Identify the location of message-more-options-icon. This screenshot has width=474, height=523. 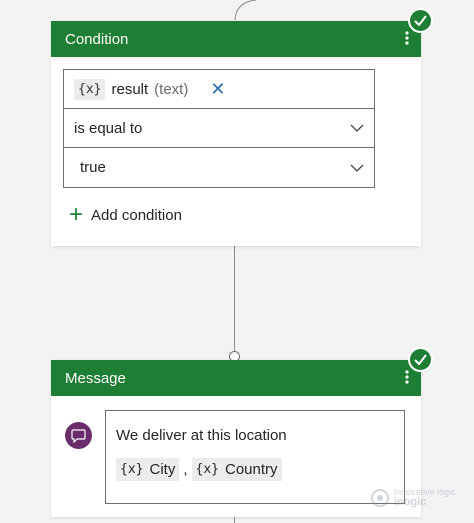
(407, 378).